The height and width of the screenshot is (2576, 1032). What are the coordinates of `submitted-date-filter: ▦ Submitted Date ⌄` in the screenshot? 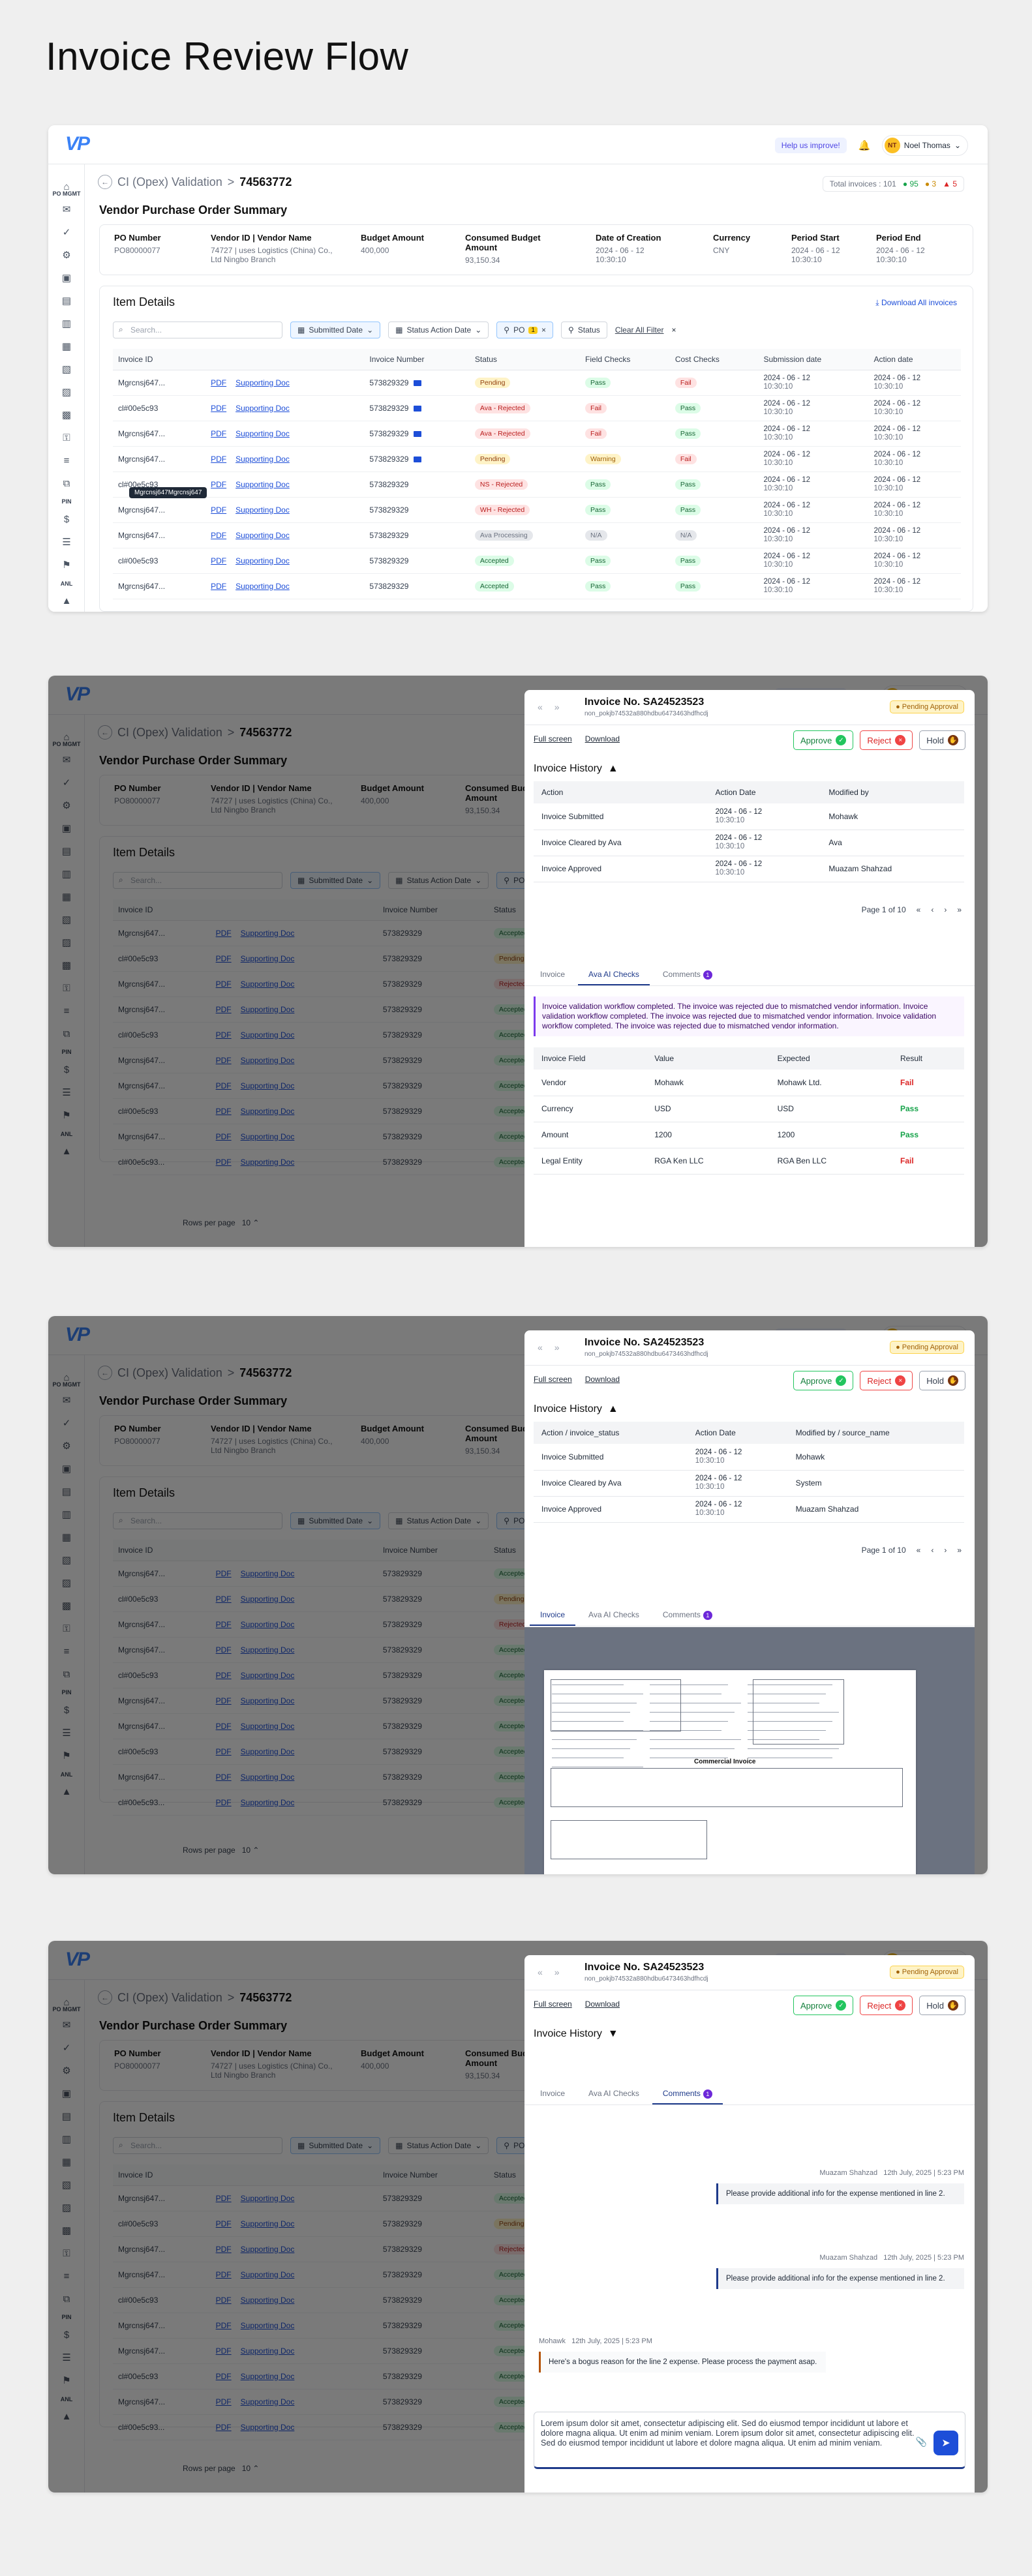 It's located at (336, 330).